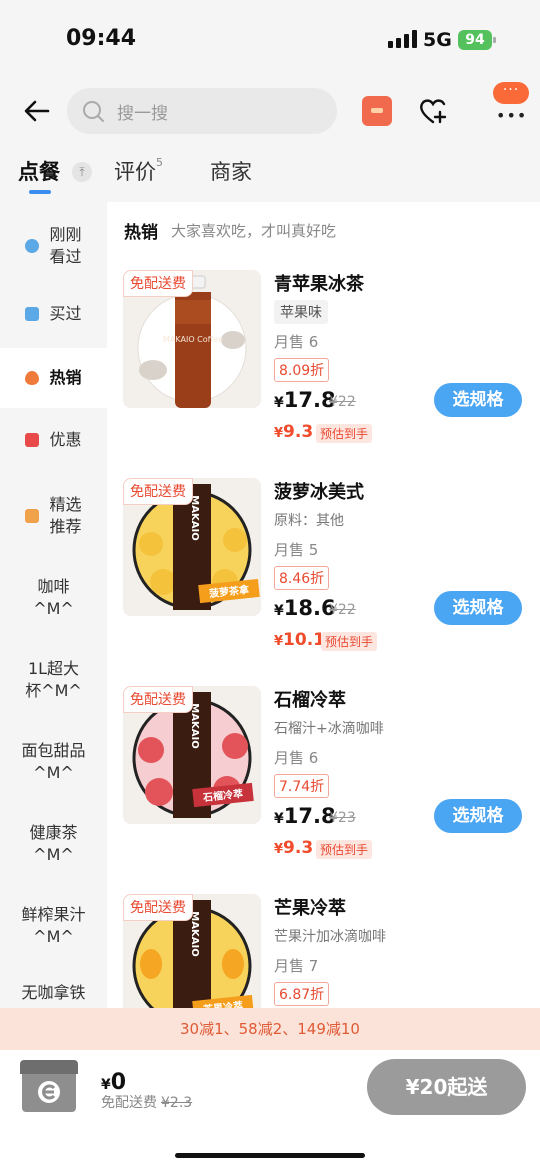 The image size is (540, 1171). Describe the element at coordinates (302, 370) in the screenshot. I see `discount-badge: 8.09折` at that location.